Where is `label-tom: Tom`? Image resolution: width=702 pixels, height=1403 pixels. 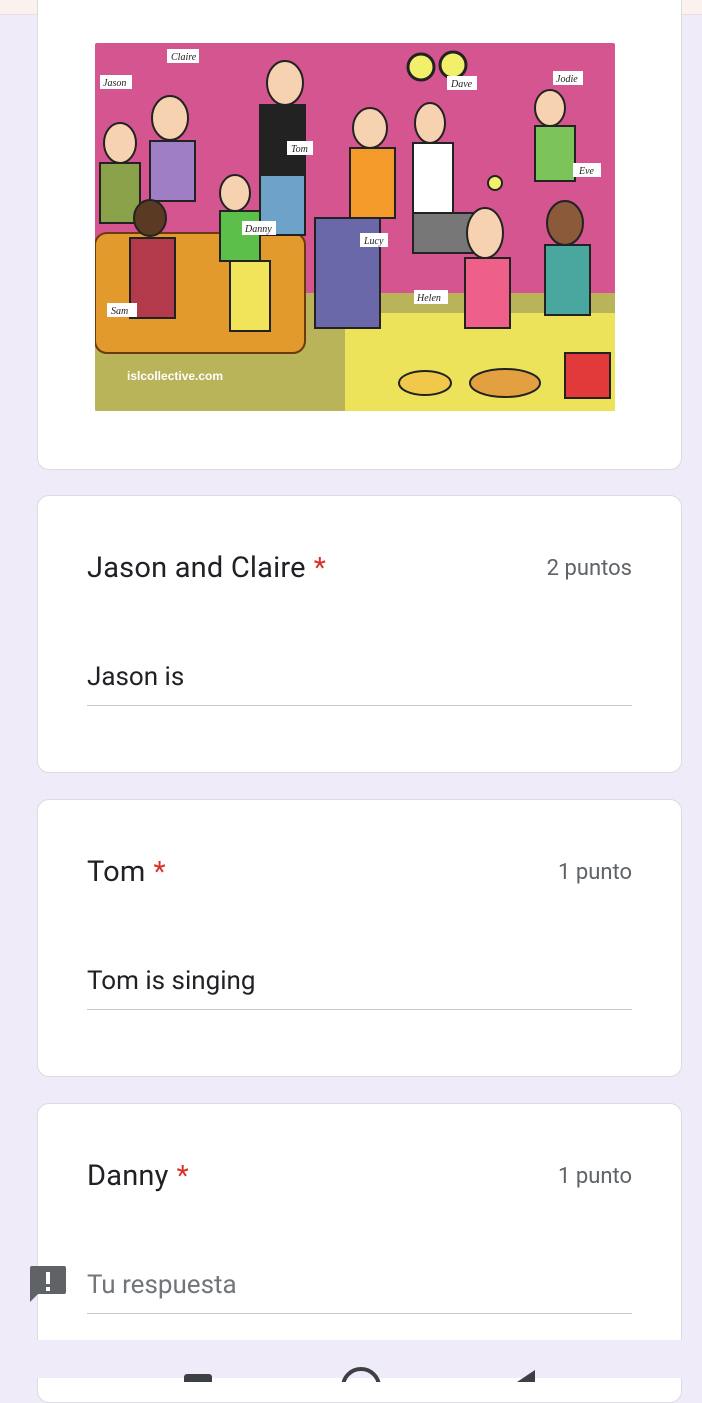 label-tom: Tom is located at coordinates (299, 149).